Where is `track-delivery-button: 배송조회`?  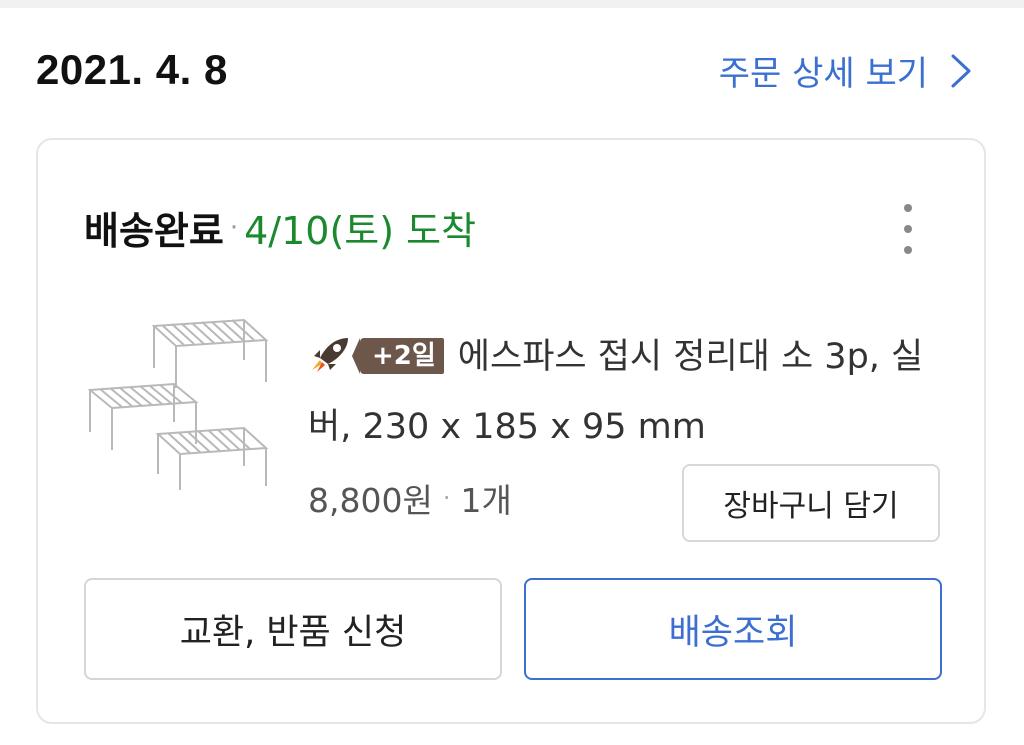 track-delivery-button: 배송조회 is located at coordinates (733, 629).